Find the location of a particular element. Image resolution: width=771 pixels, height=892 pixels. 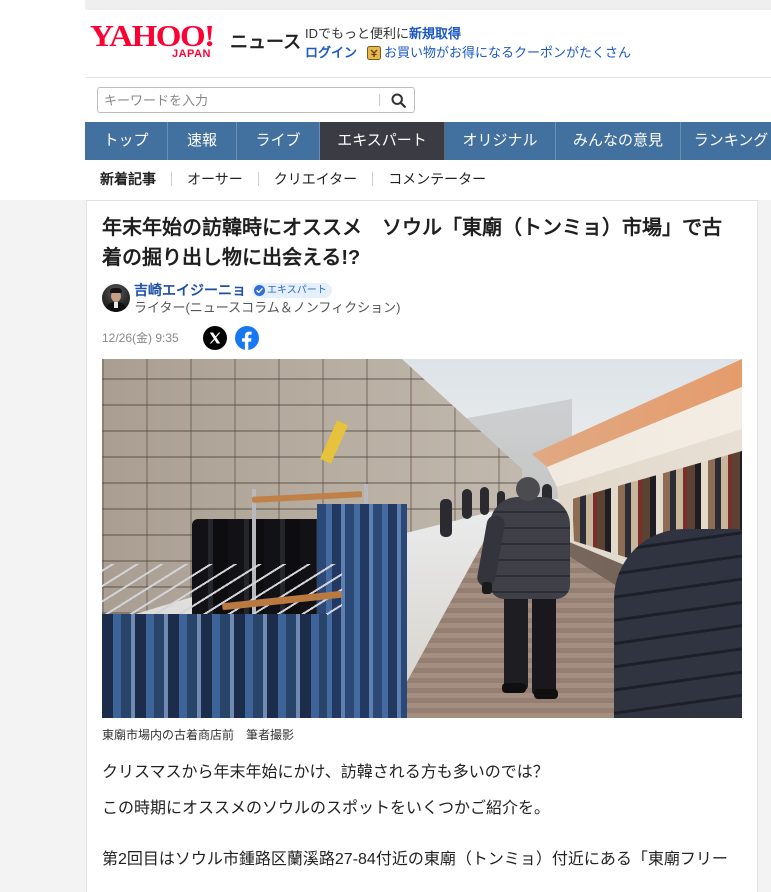

search-icon is located at coordinates (398, 100).